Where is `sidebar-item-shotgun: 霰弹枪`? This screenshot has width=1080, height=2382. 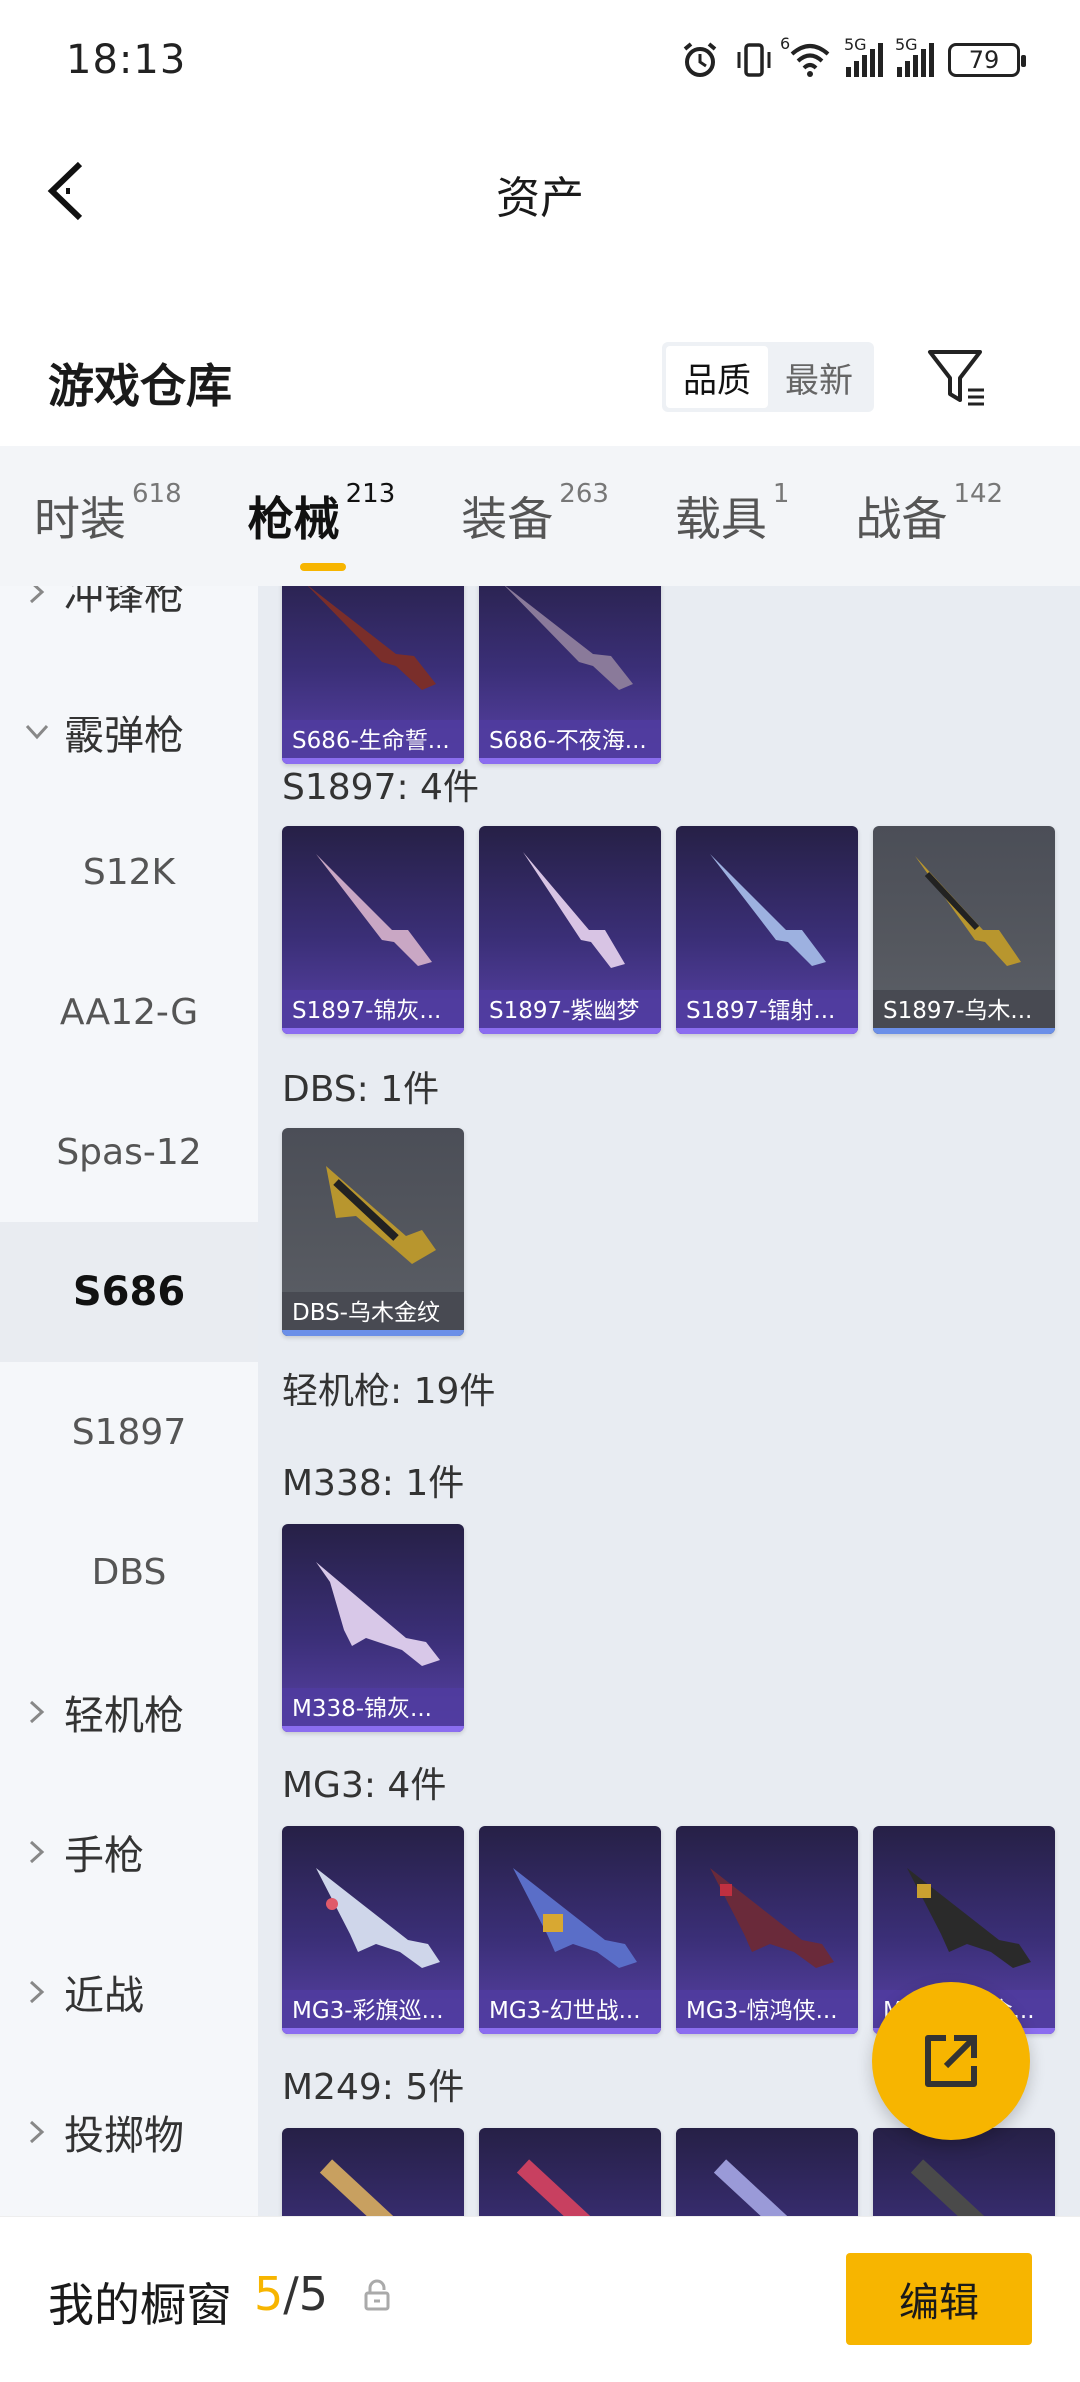 sidebar-item-shotgun: 霰弹枪 is located at coordinates (129, 732).